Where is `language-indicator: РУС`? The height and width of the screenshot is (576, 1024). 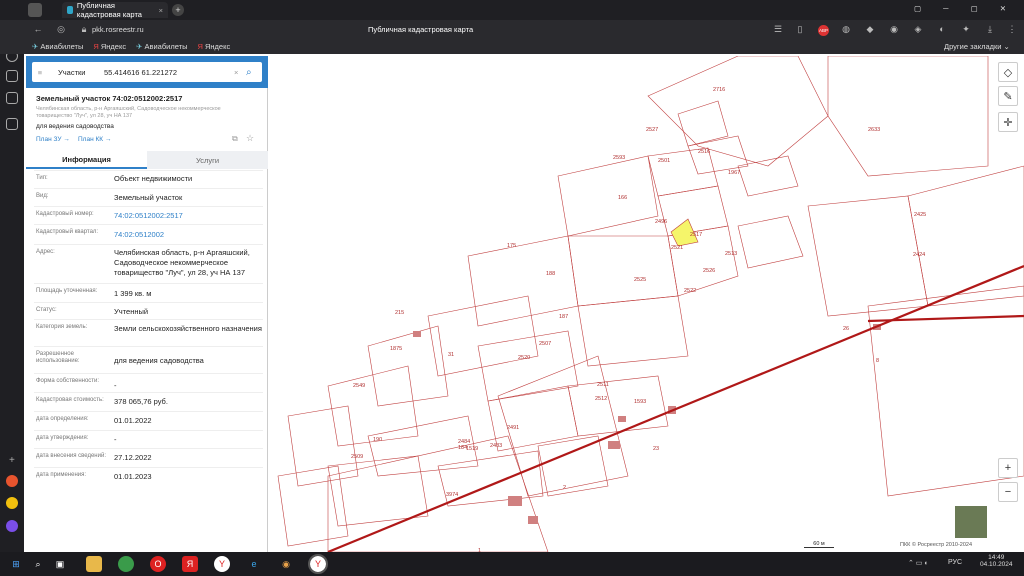 language-indicator: РУС is located at coordinates (955, 562).